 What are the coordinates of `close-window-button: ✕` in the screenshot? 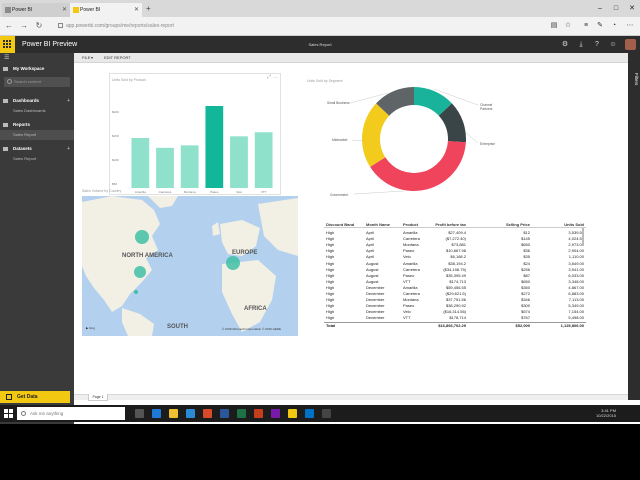 It's located at (632, 8).